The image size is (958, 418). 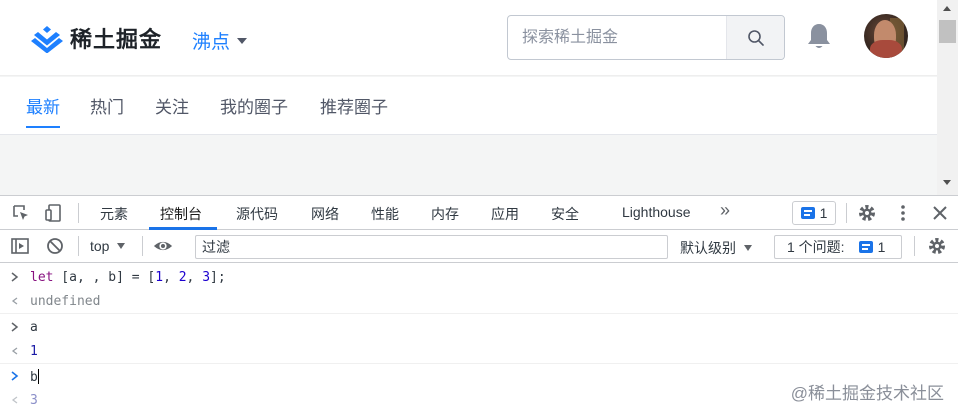 I want to click on text-cursor, so click(x=38, y=376).